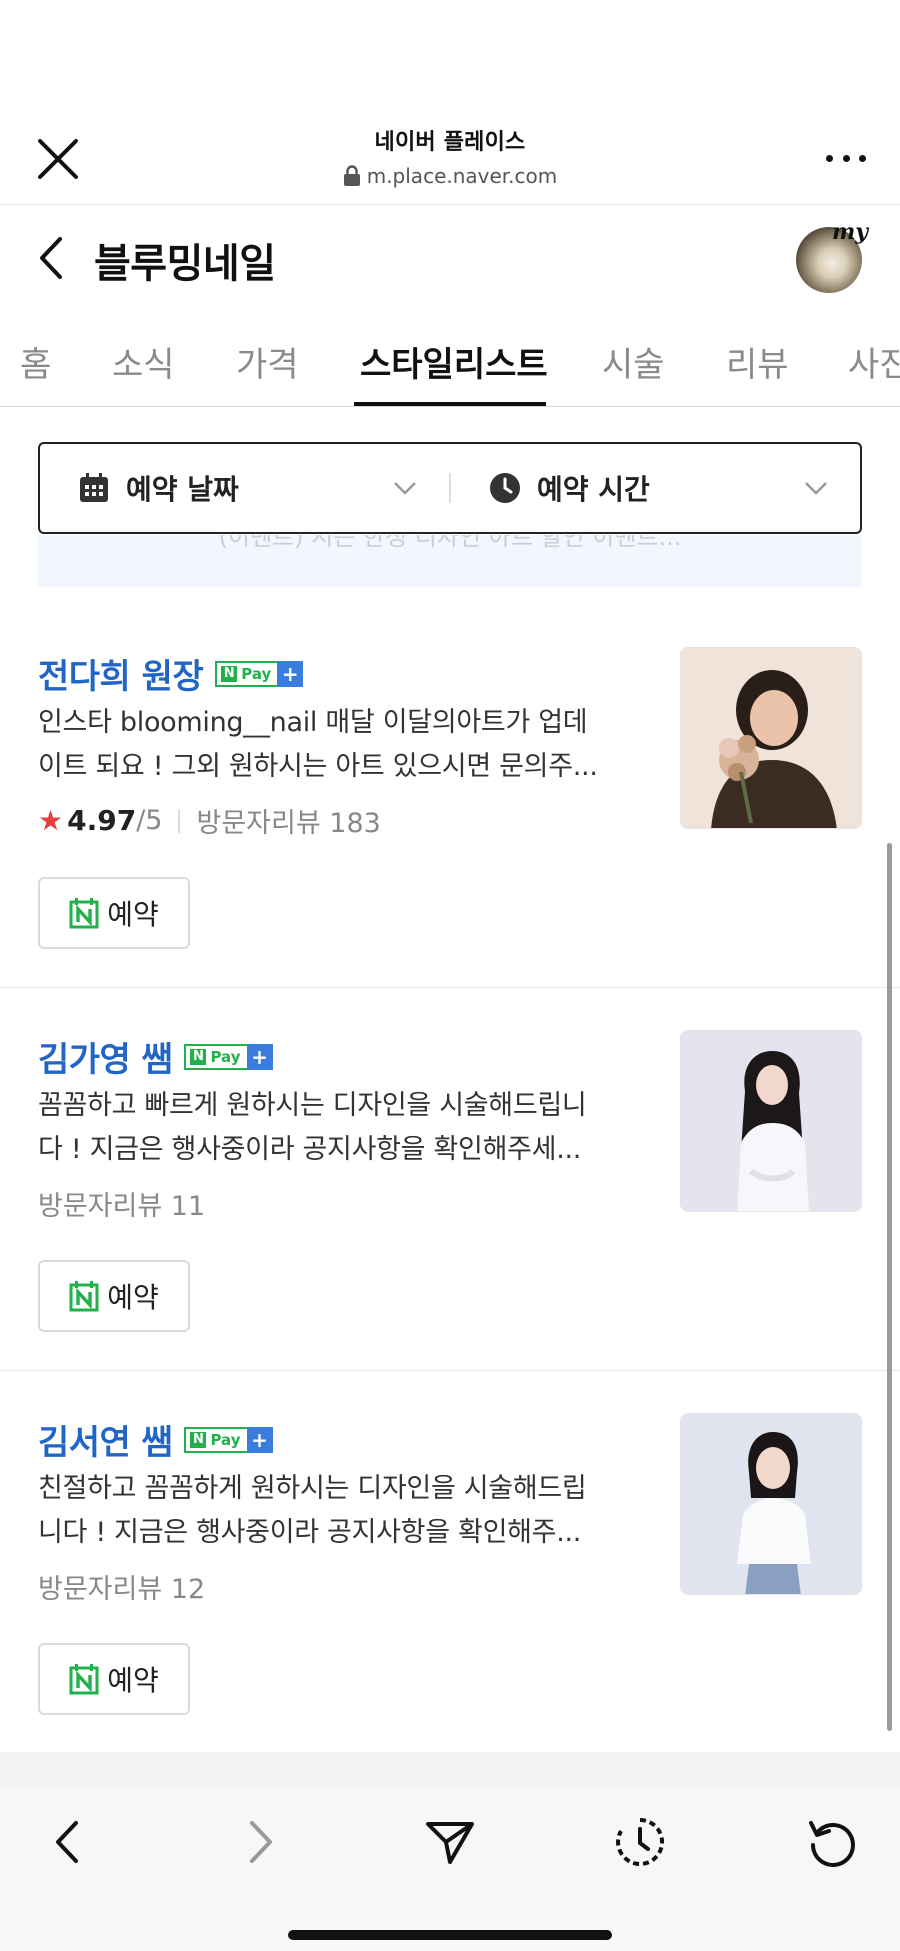  I want to click on stylist-name: 전다희 원장, so click(121, 673).